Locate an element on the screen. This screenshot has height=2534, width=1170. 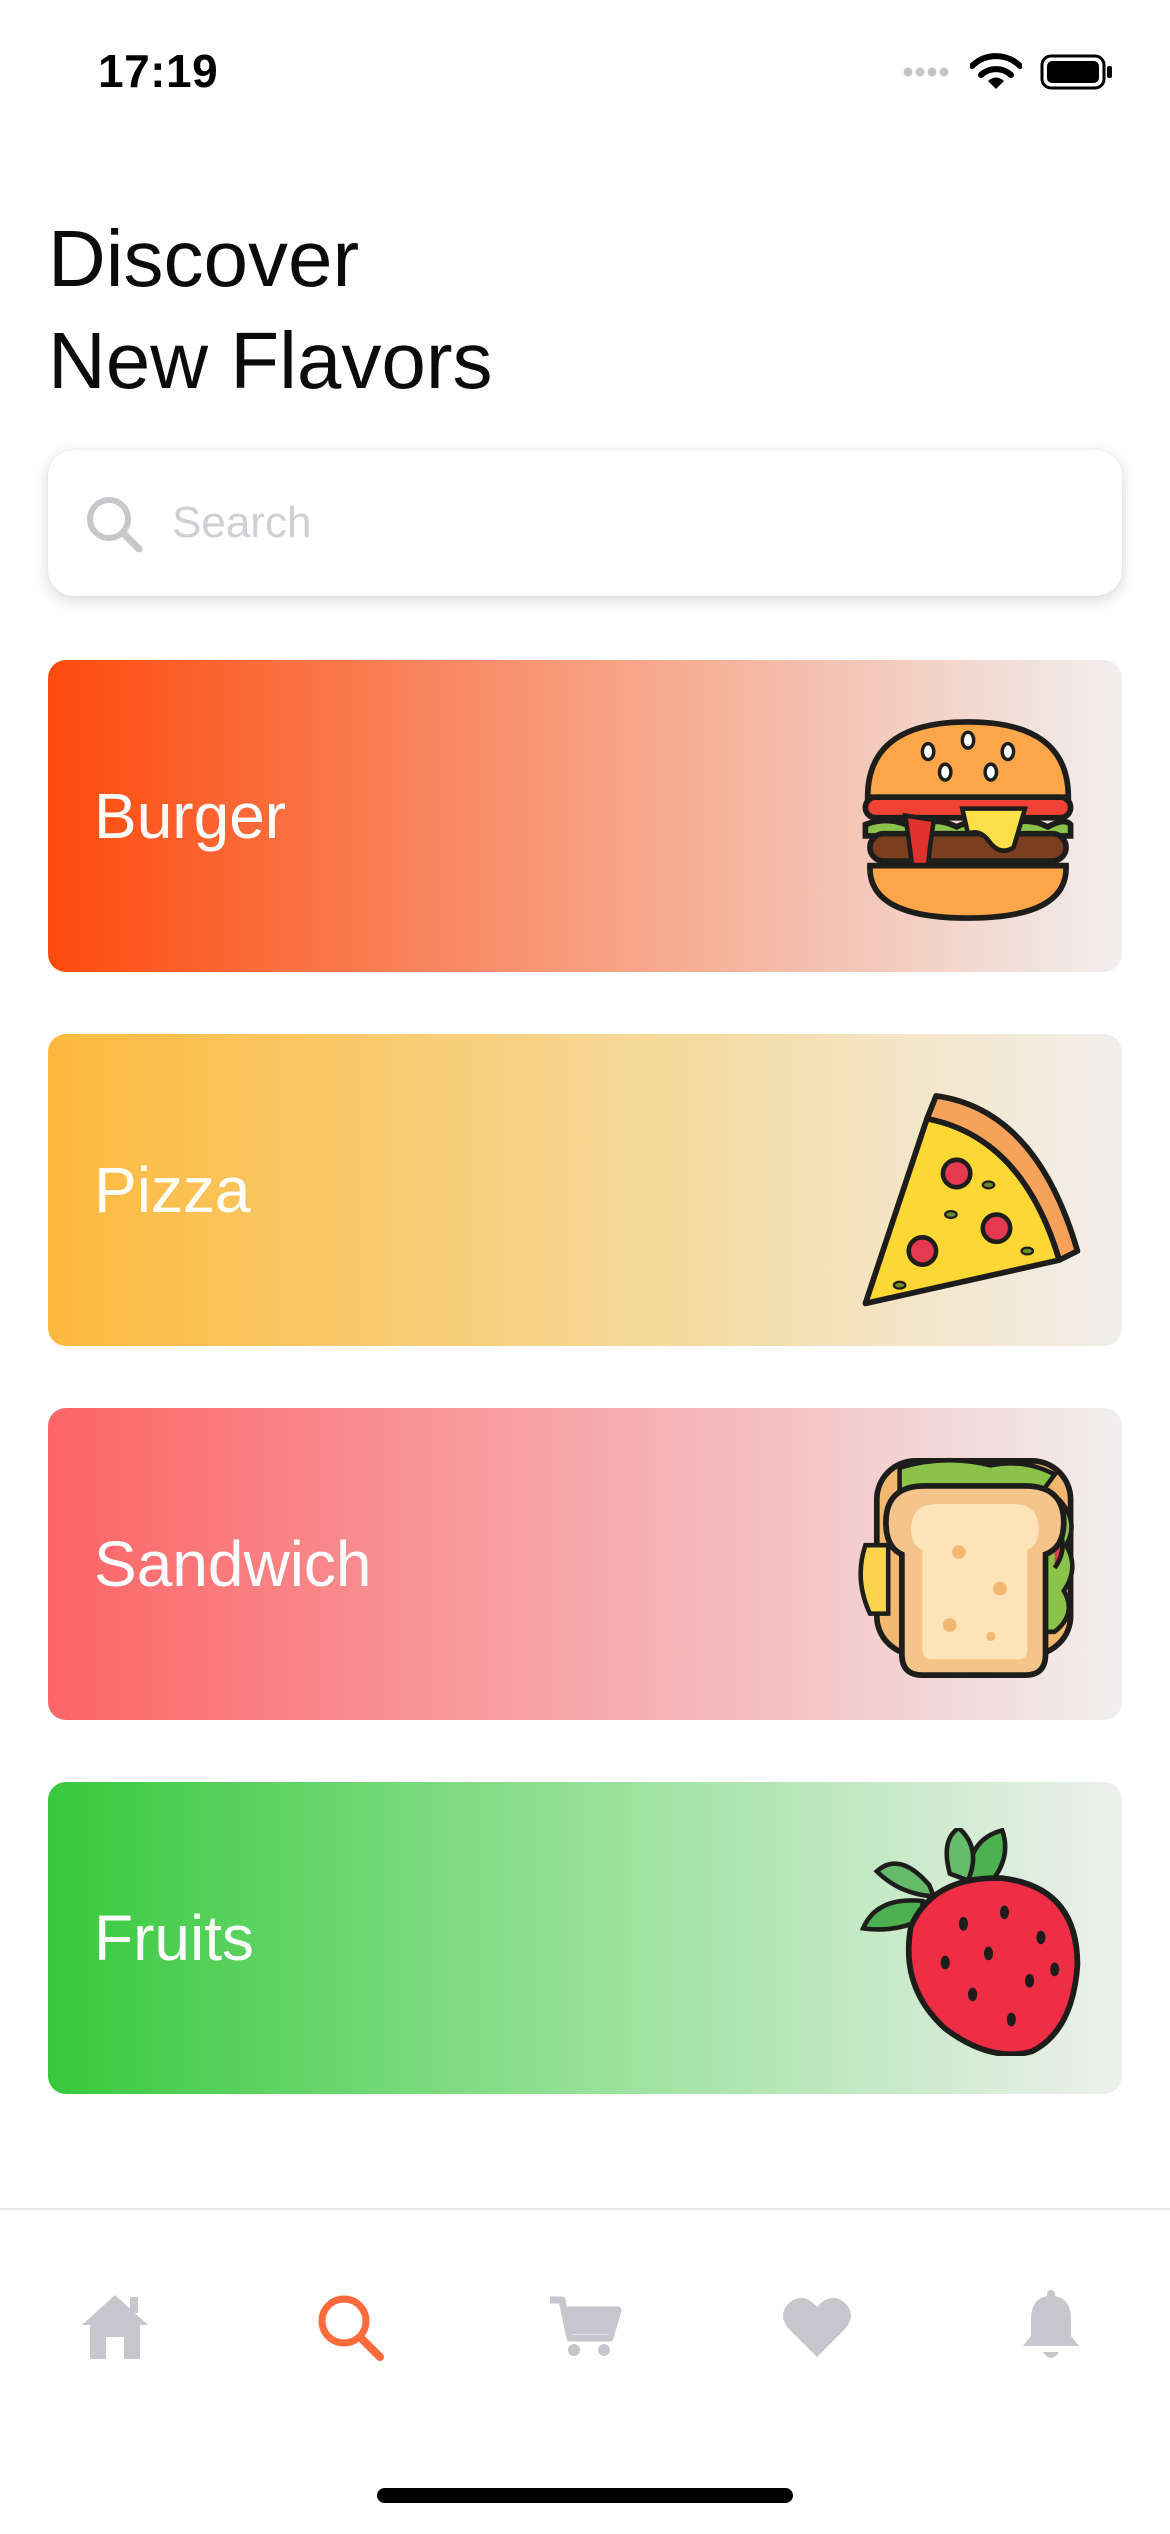
category-label-burger: Burger is located at coordinates (190, 816).